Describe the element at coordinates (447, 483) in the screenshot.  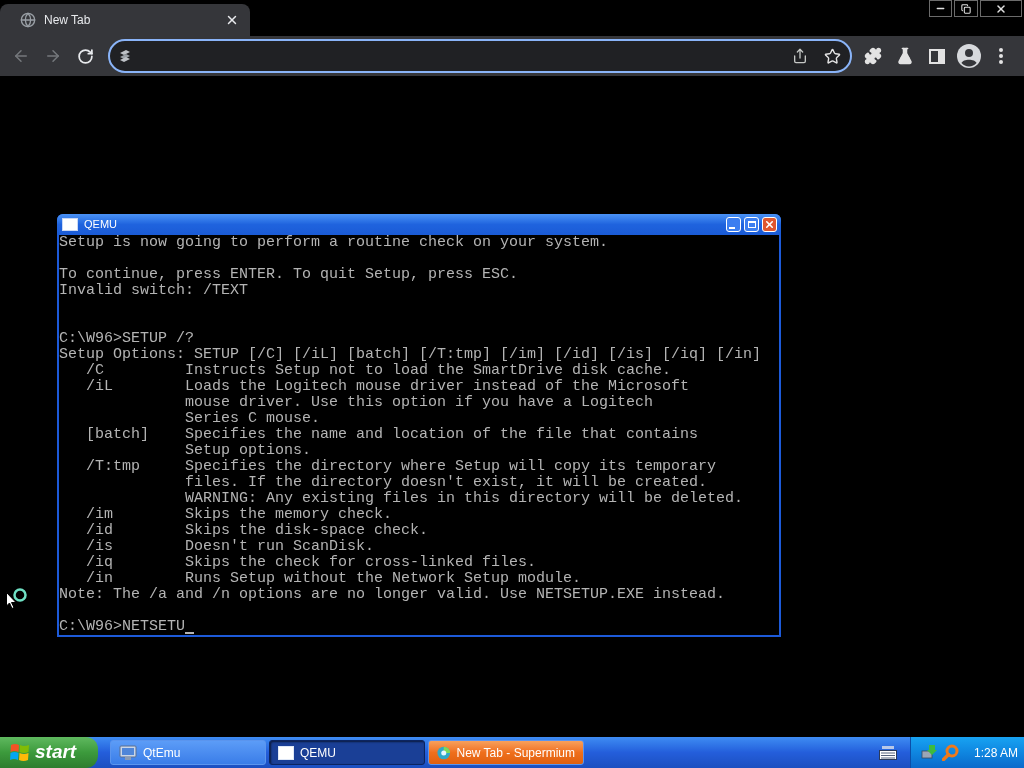
I see `switch-description-text: files. If the directory doesn't exist, it will be created.` at that location.